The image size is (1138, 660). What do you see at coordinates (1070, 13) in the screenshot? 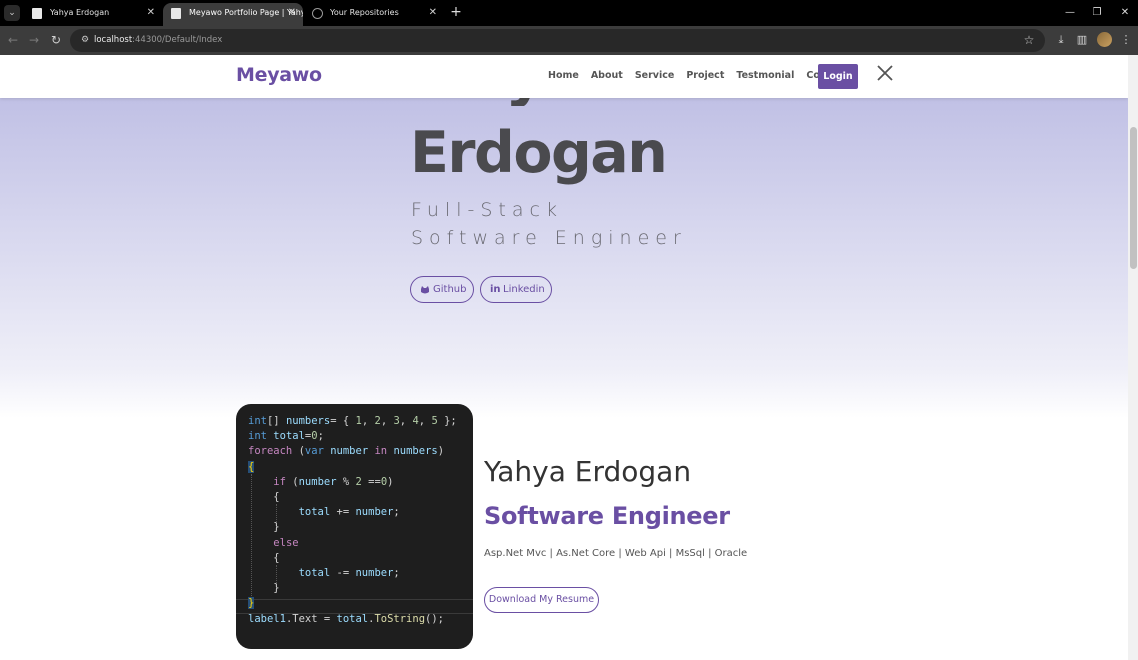
I see `minimize-window-icon: —` at bounding box center [1070, 13].